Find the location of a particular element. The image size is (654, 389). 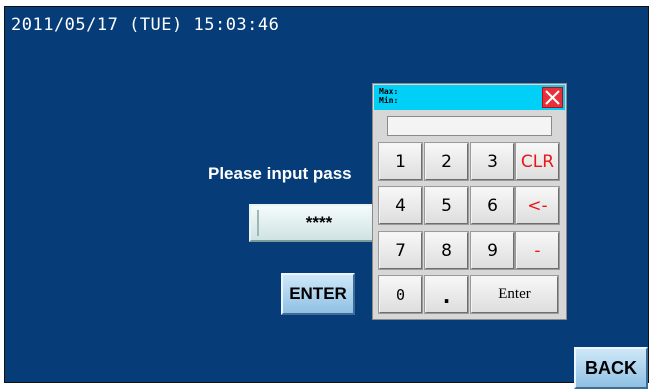

close-x-icon is located at coordinates (552, 97).